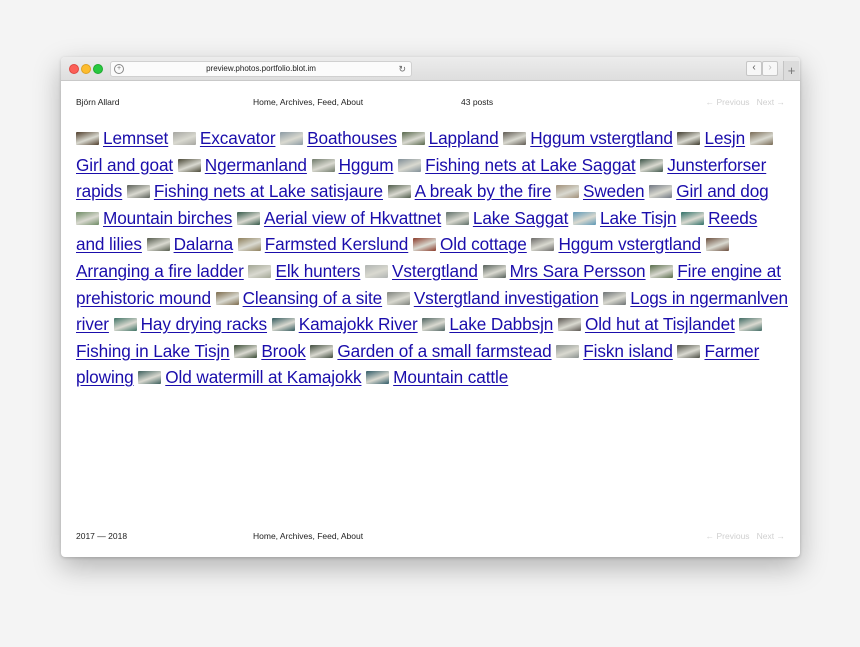  I want to click on post-link: Fishing in Lake Tisjn, so click(153, 351).